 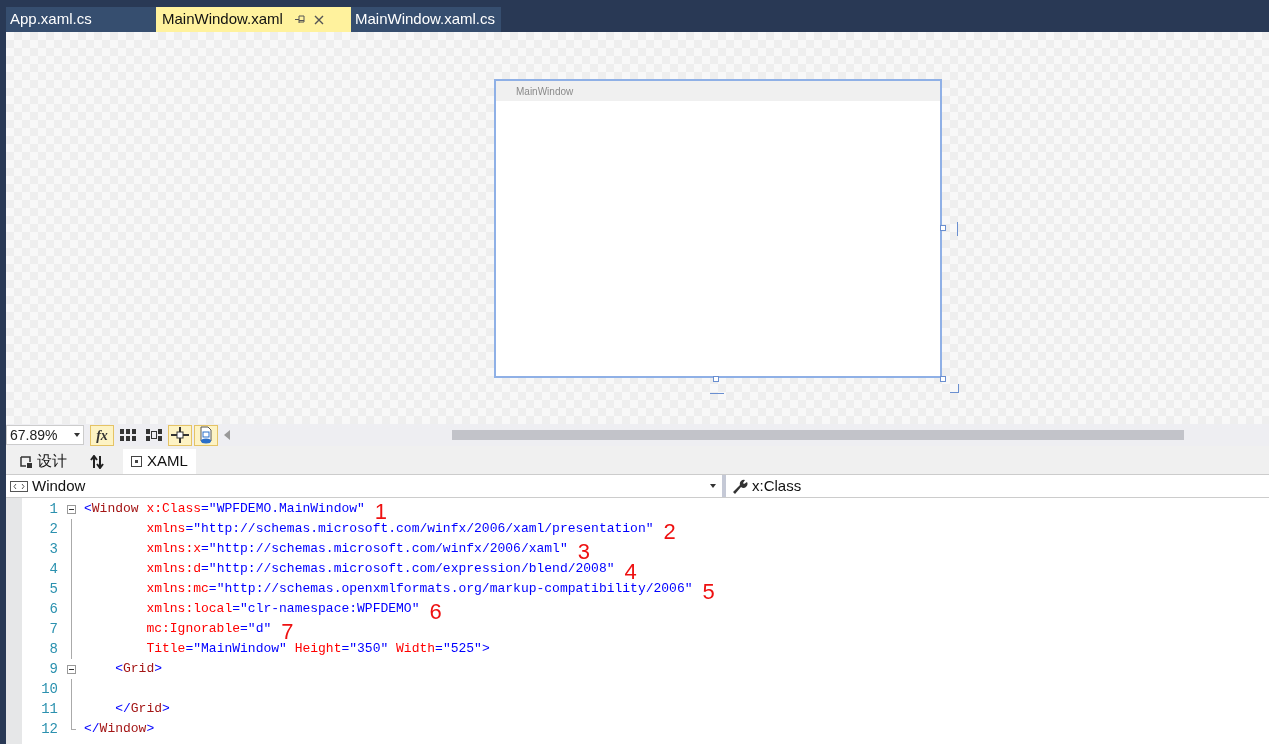 What do you see at coordinates (119, 729) in the screenshot?
I see `code-line: </Window>` at bounding box center [119, 729].